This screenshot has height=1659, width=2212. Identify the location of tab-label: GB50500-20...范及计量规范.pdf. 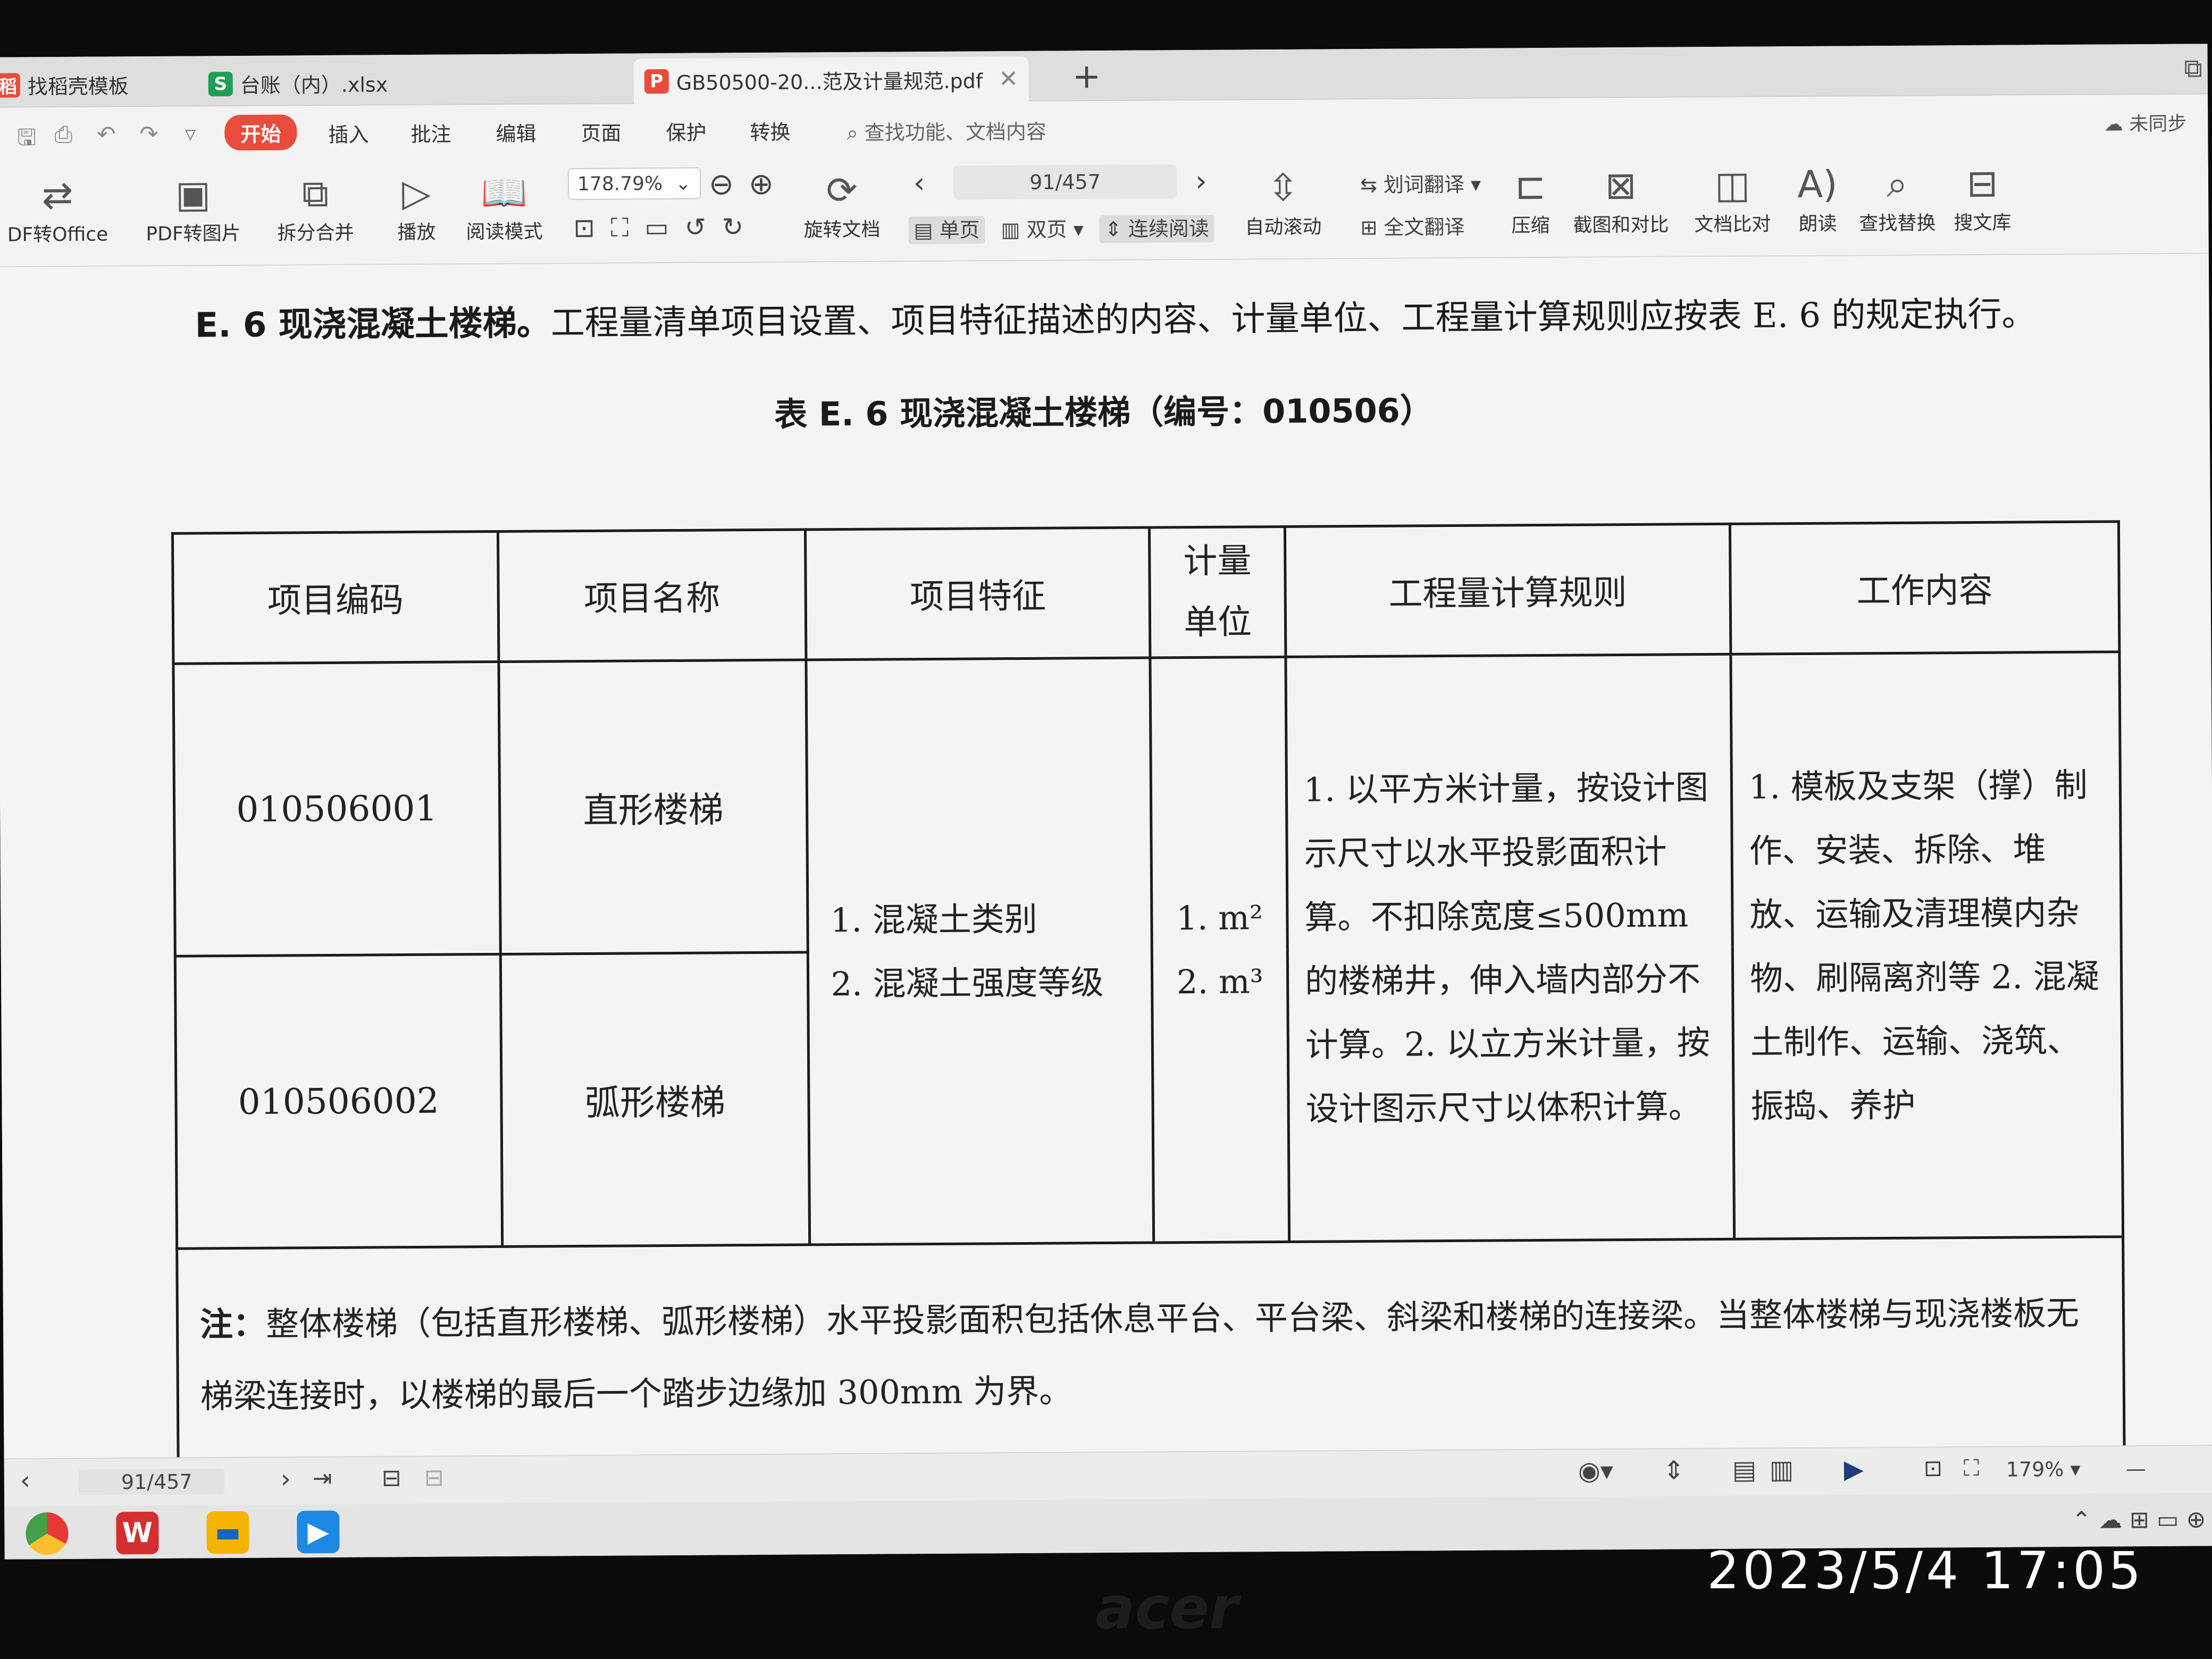
(829, 82).